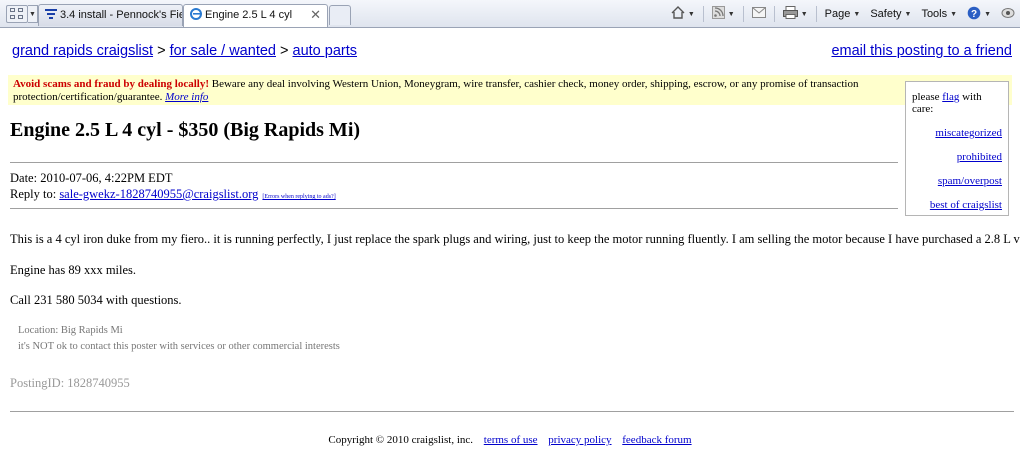 This screenshot has width=1020, height=462. What do you see at coordinates (17, 14) in the screenshot?
I see `quick-tabs-icon` at bounding box center [17, 14].